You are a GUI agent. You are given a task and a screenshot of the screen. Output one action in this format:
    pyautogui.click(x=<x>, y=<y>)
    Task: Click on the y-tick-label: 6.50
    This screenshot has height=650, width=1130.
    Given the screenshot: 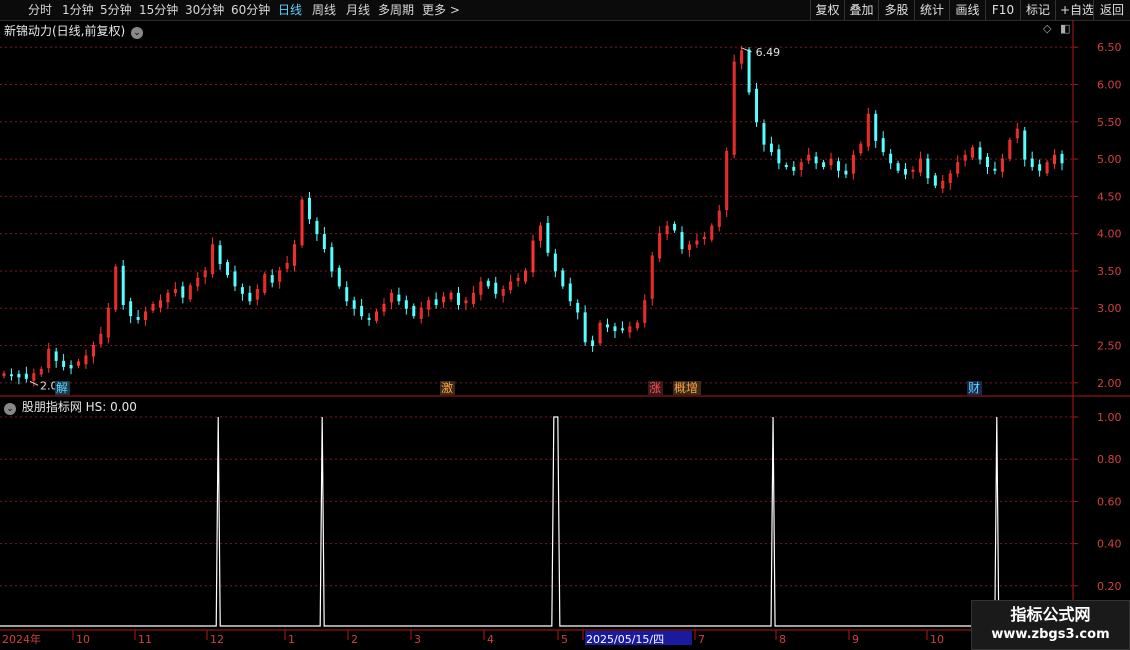 What is the action you would take?
    pyautogui.click(x=1109, y=47)
    